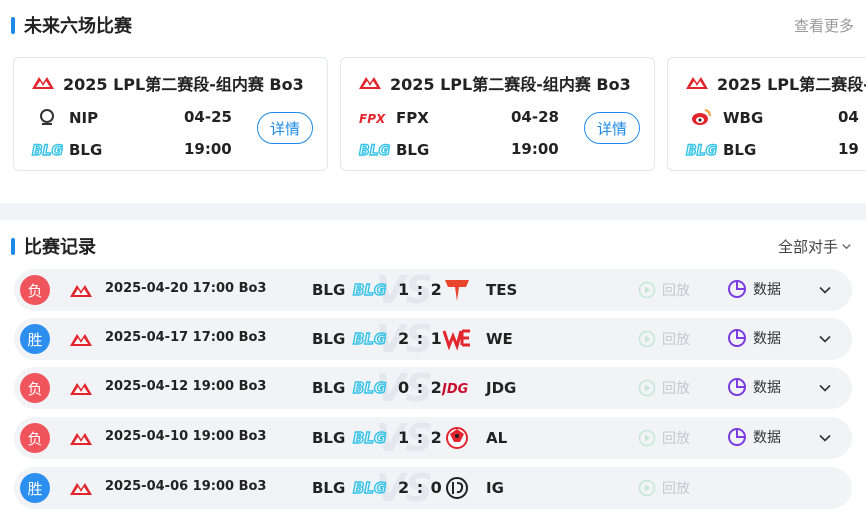  Describe the element at coordinates (824, 25) in the screenshot. I see `view-more-link: 查看更多` at that location.